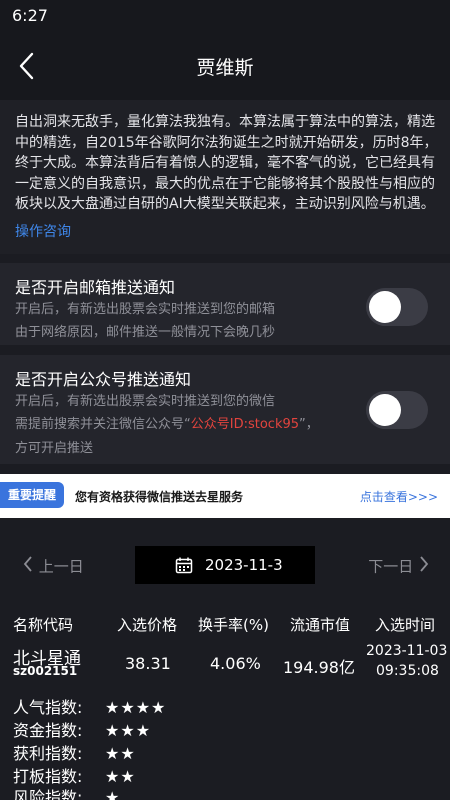 This screenshot has height=800, width=450. What do you see at coordinates (103, 379) in the screenshot?
I see `wechat-notice-title: 是否开启公众号推送通知` at bounding box center [103, 379].